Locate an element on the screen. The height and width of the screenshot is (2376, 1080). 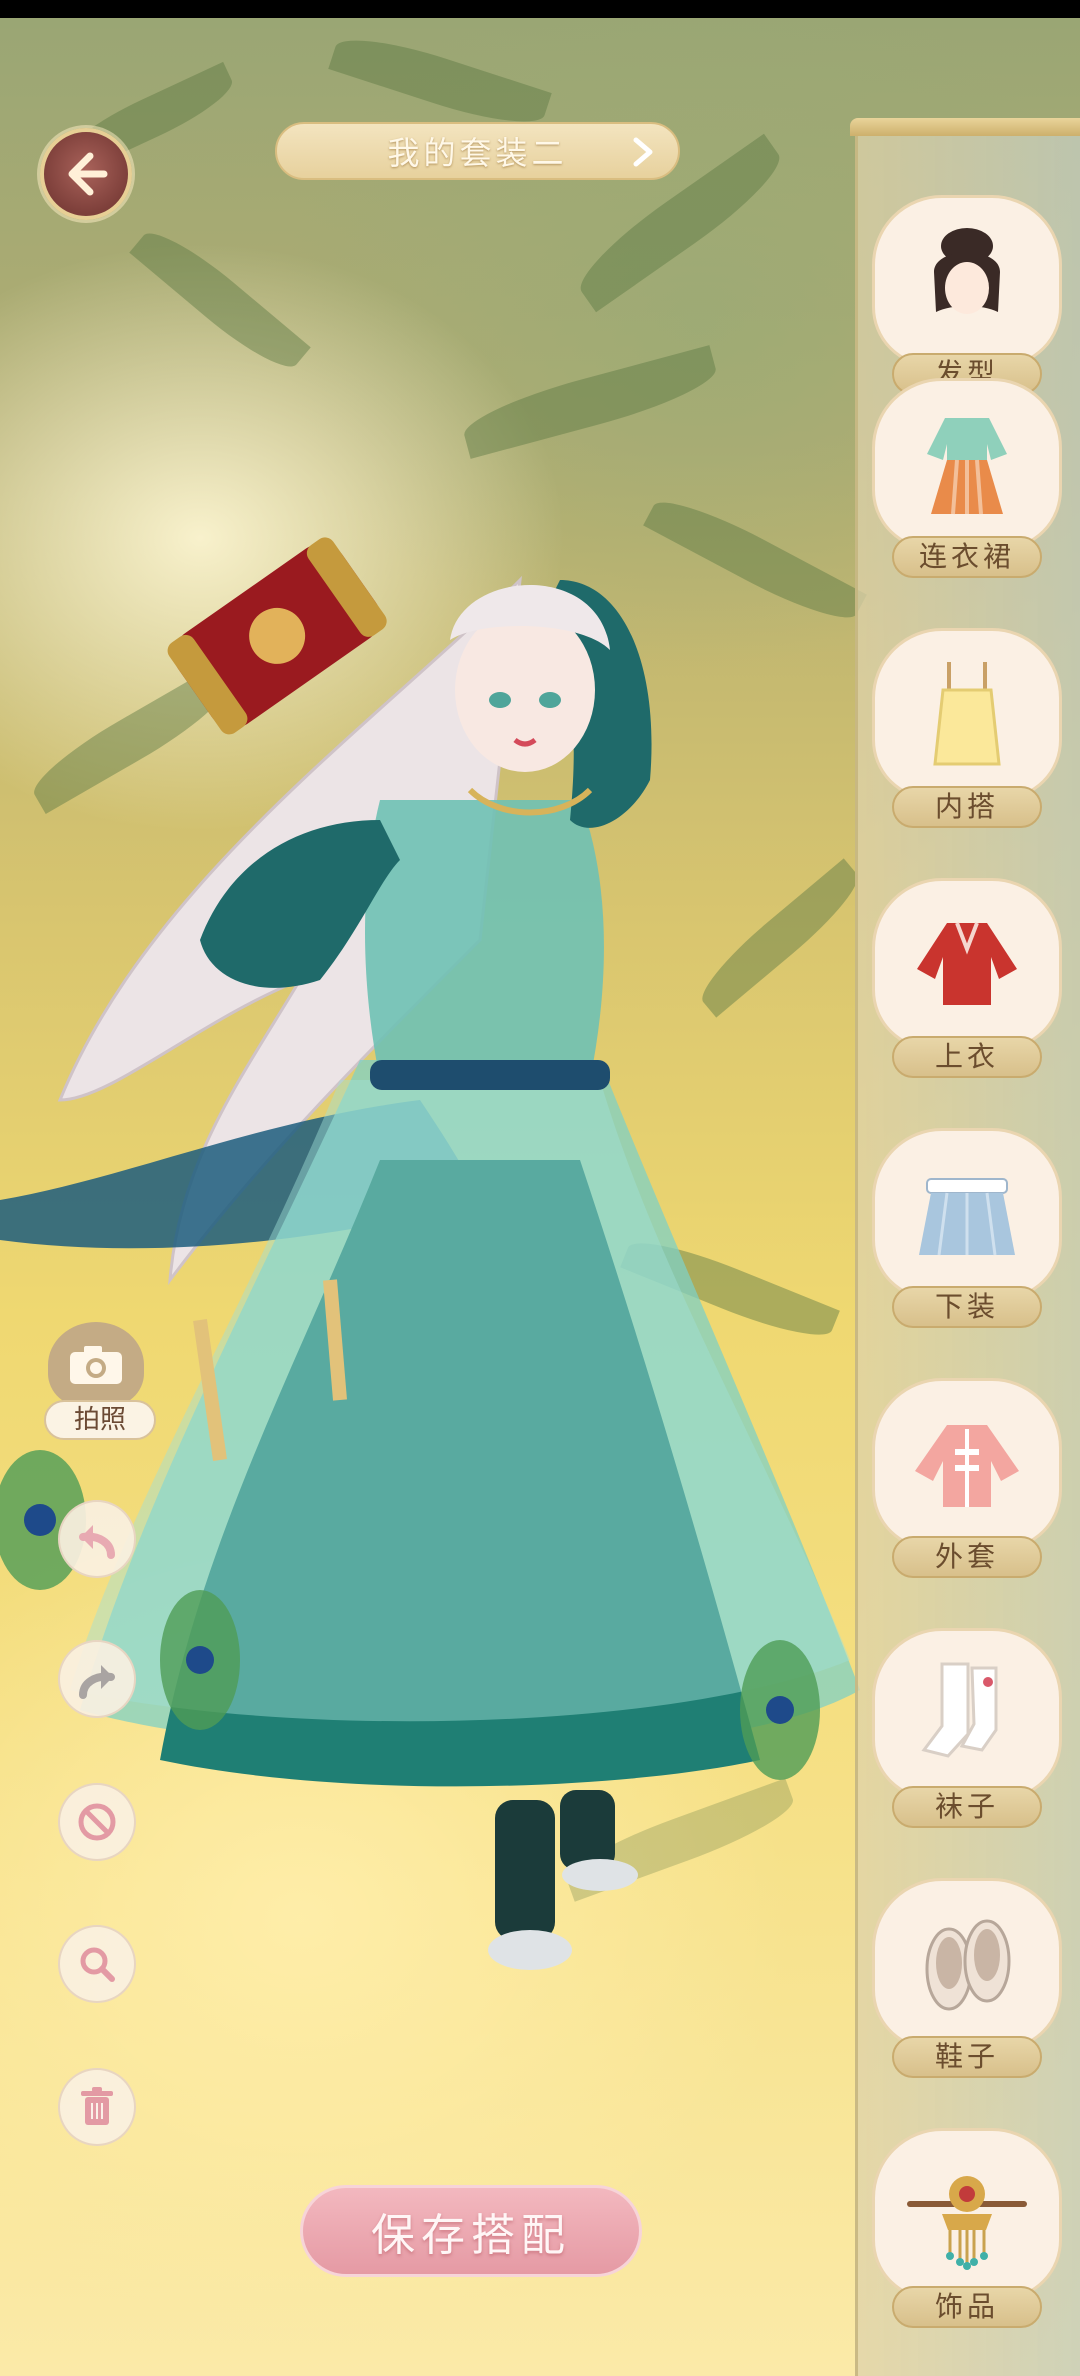
category-label: 袜子 is located at coordinates (967, 1807).